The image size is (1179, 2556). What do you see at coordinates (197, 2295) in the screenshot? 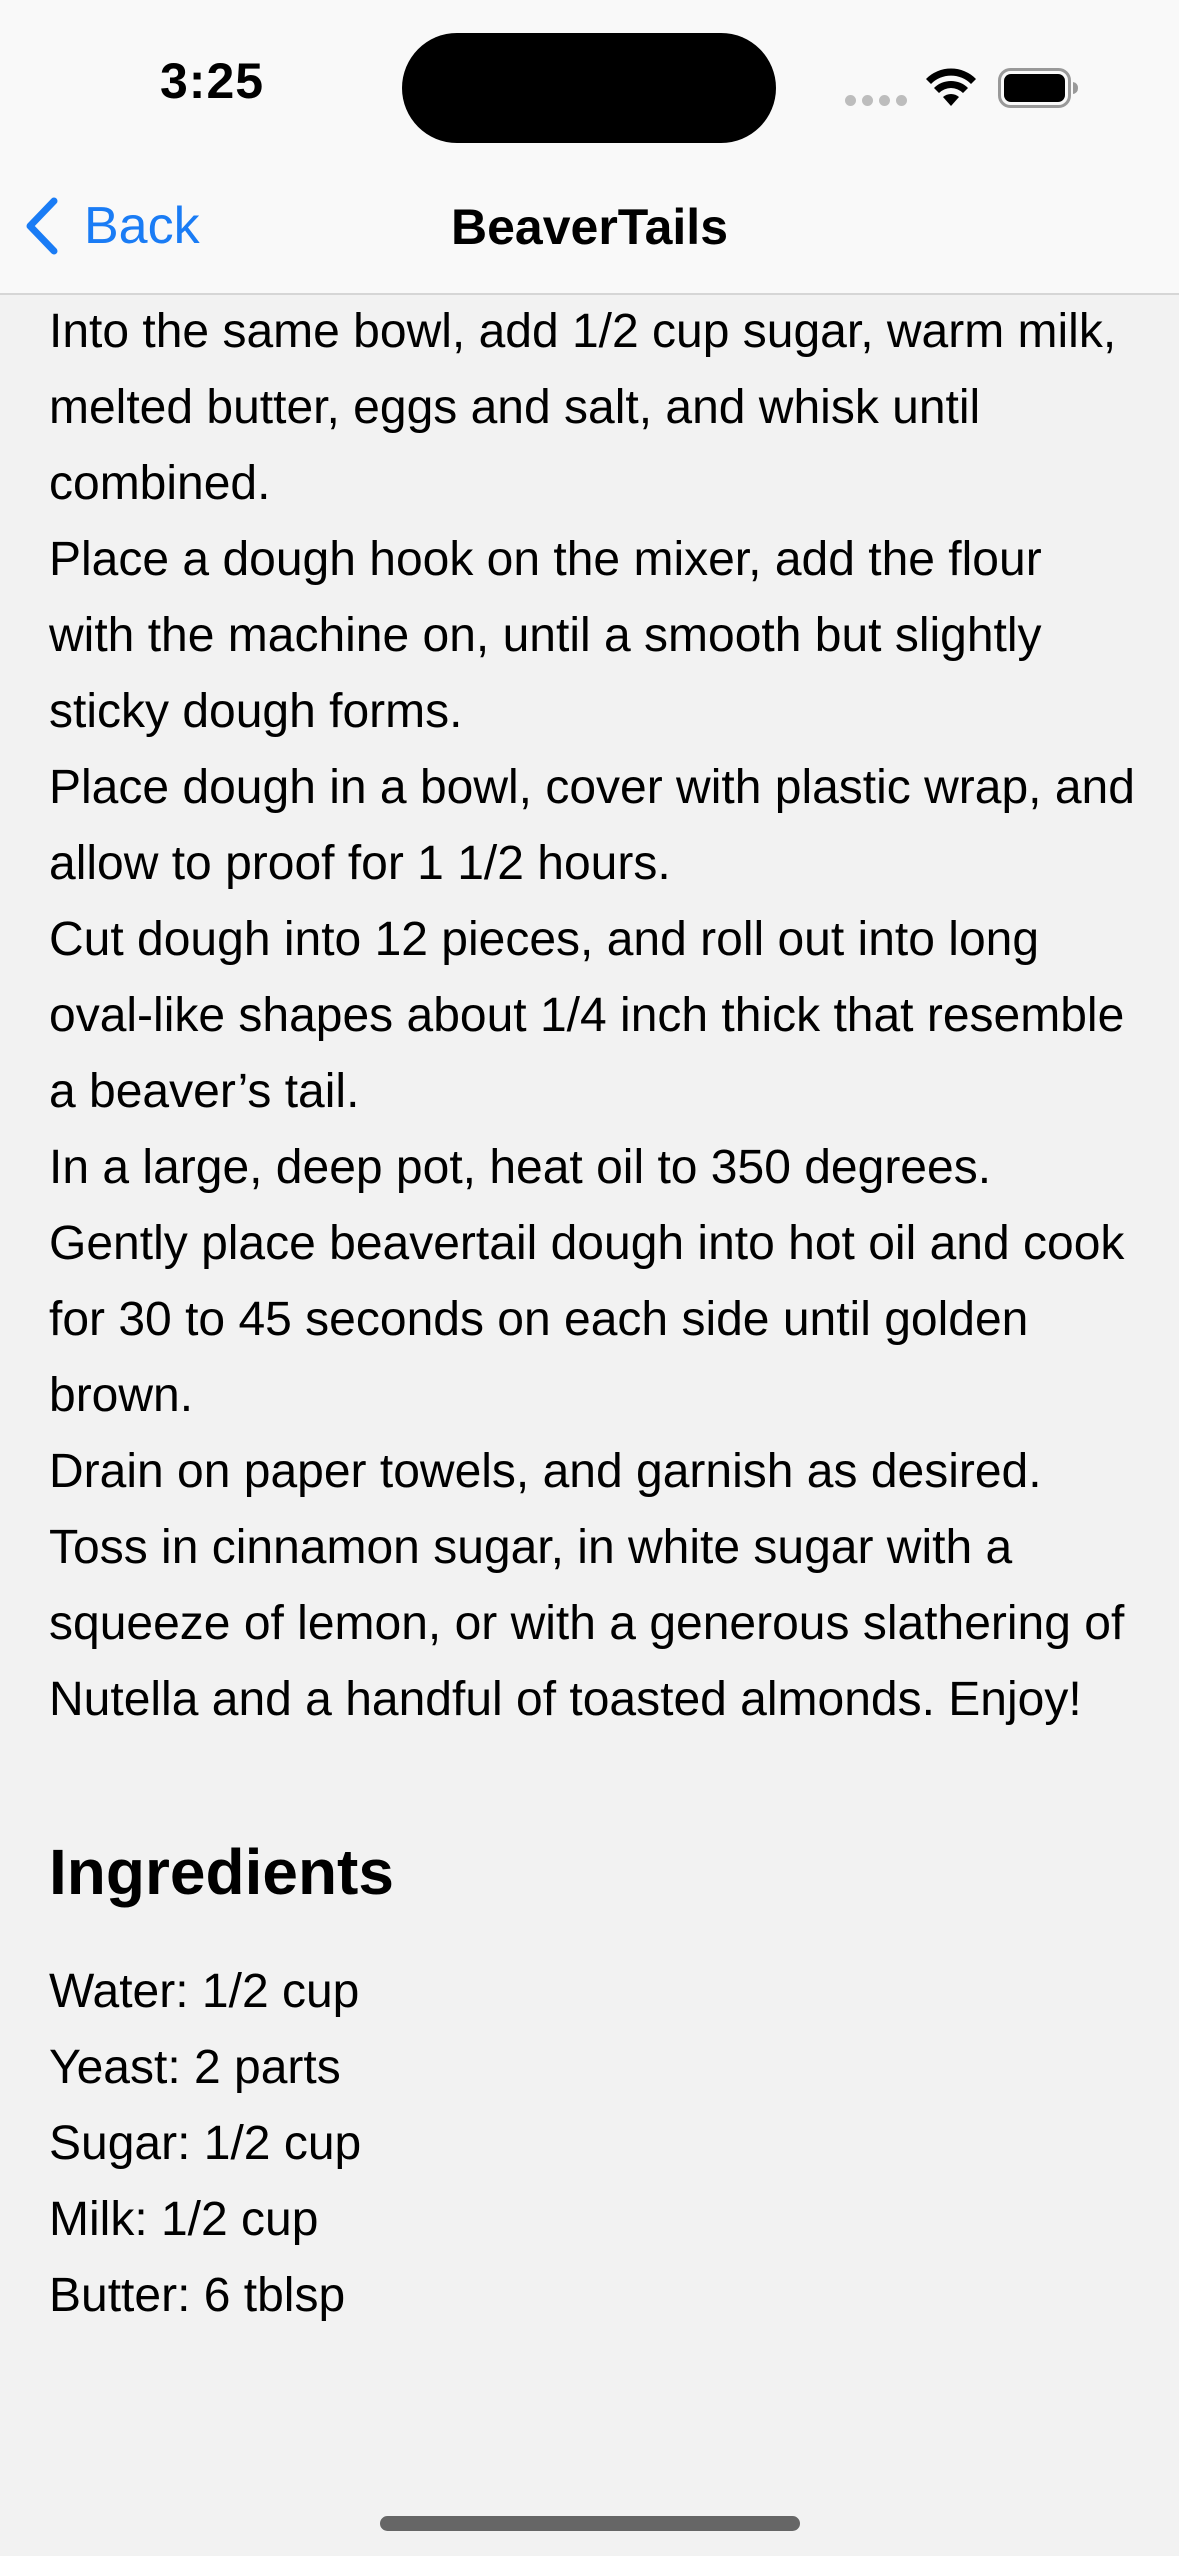
I see `ingredient-item: Butter: 6 tblsp` at bounding box center [197, 2295].